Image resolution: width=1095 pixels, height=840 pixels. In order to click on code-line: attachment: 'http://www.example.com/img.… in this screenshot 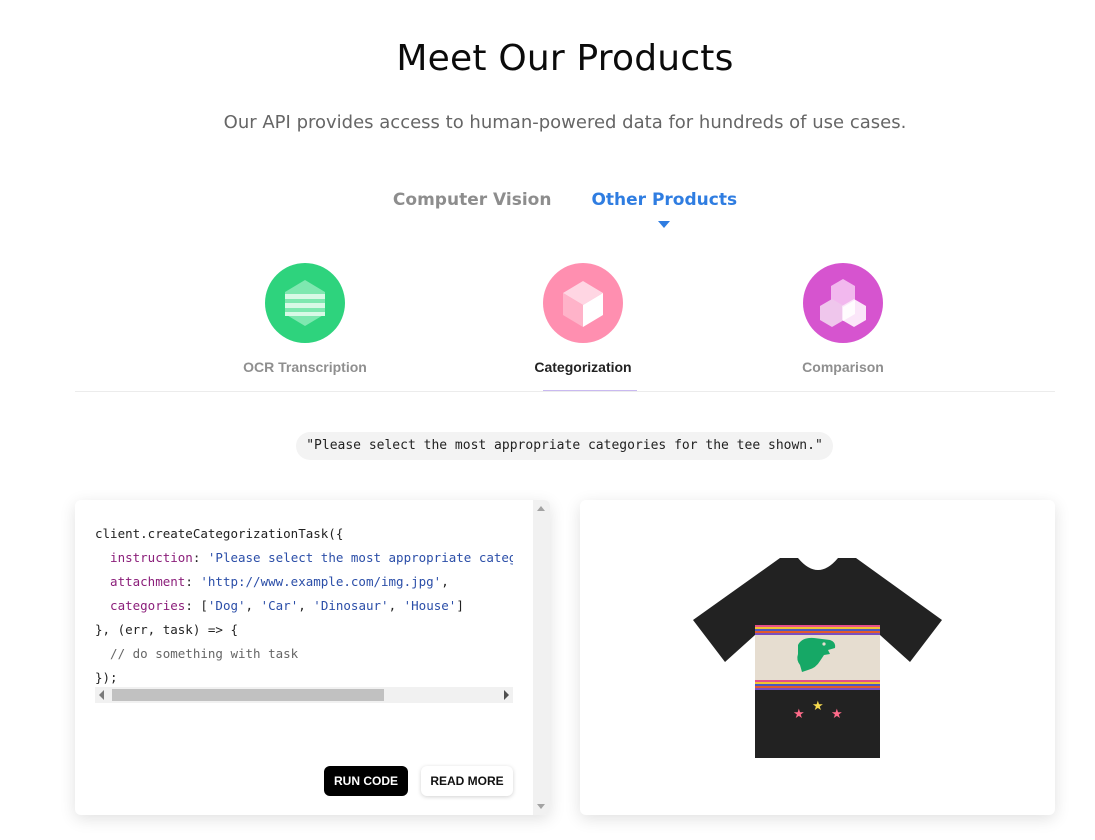, I will do `click(272, 581)`.